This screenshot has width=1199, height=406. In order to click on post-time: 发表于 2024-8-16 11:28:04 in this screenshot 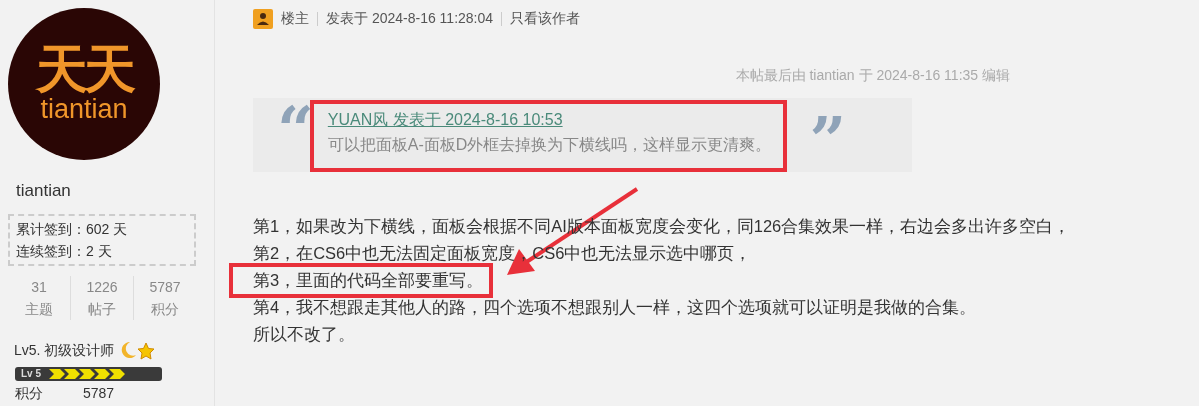, I will do `click(410, 18)`.